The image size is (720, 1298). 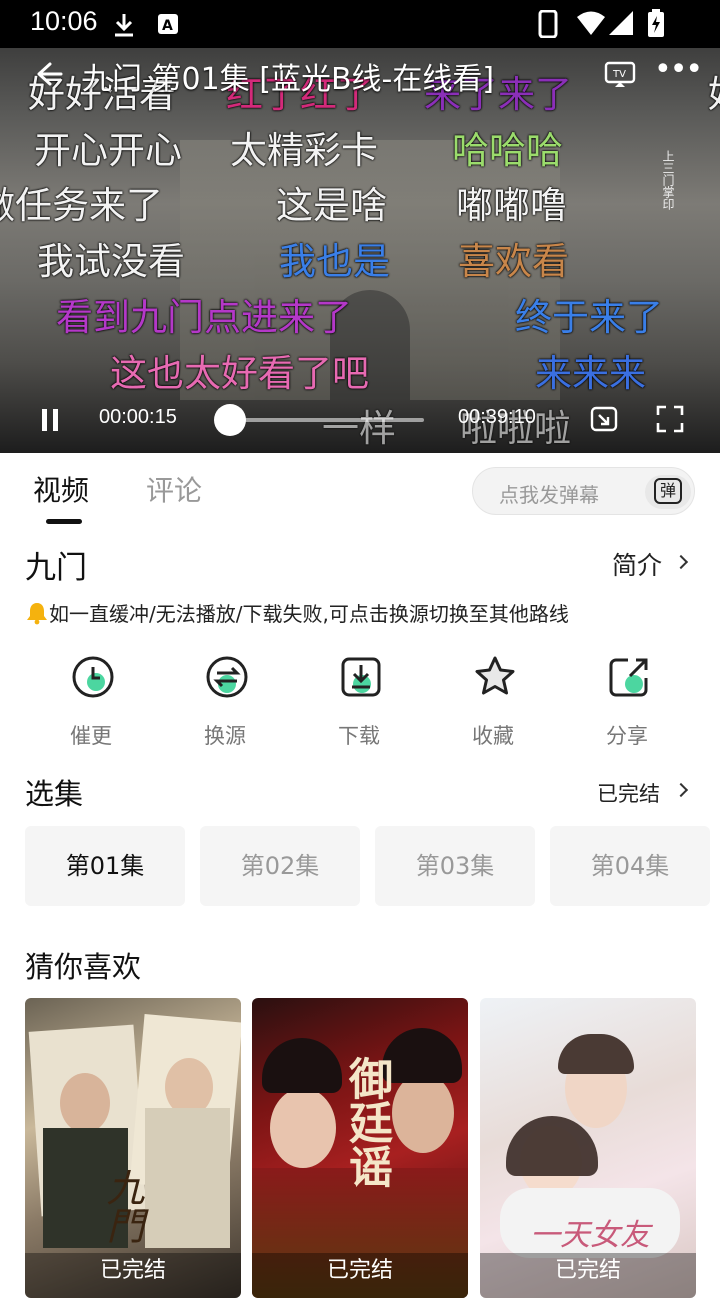 I want to click on danmaku-item: 终于来了, so click(x=589, y=317).